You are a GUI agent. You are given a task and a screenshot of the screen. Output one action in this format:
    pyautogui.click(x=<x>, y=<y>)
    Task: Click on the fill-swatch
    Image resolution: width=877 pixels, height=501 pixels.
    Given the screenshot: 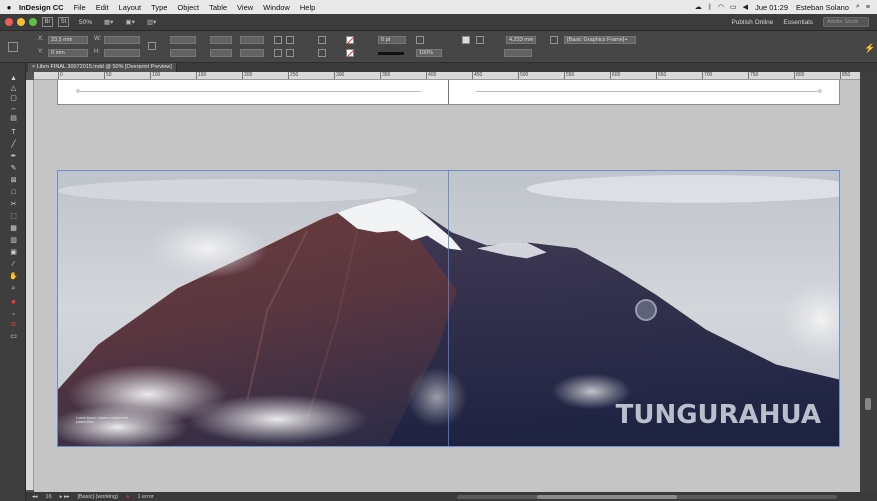 What is the action you would take?
    pyautogui.click(x=350, y=40)
    